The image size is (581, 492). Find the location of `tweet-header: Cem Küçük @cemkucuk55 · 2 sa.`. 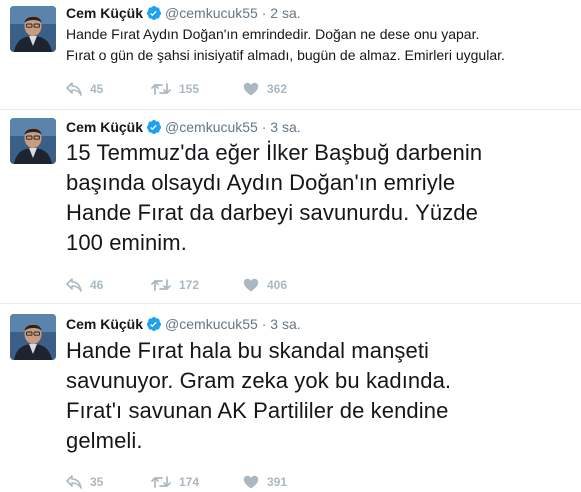

tweet-header: Cem Küçük @cemkucuk55 · 2 sa. is located at coordinates (183, 13).